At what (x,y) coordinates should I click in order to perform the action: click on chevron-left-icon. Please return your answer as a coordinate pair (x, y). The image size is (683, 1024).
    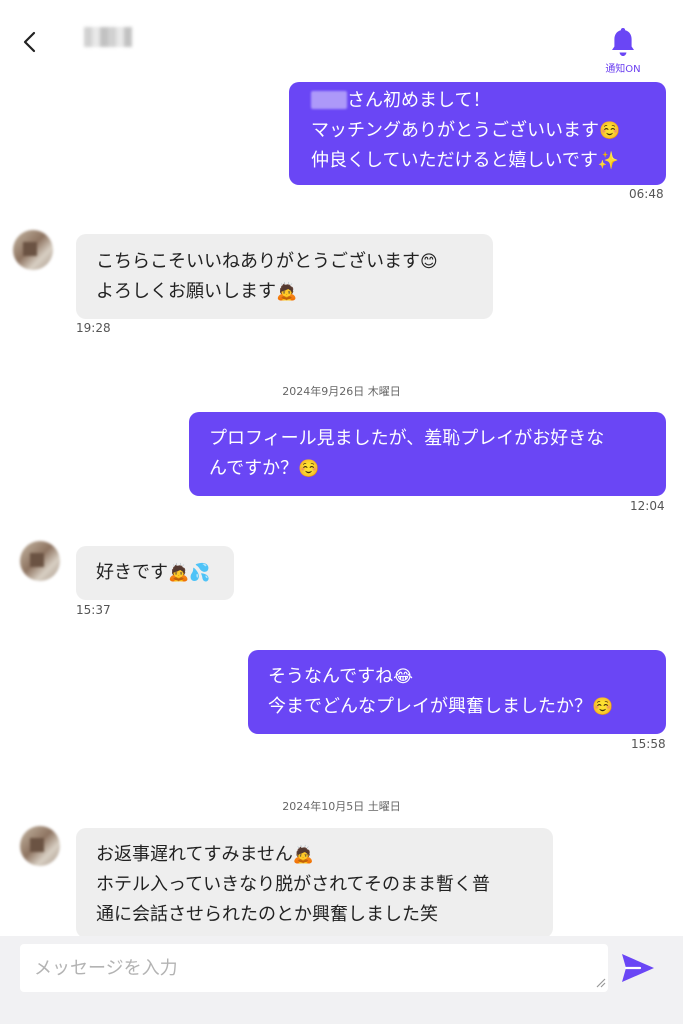
    Looking at the image, I should click on (29, 42).